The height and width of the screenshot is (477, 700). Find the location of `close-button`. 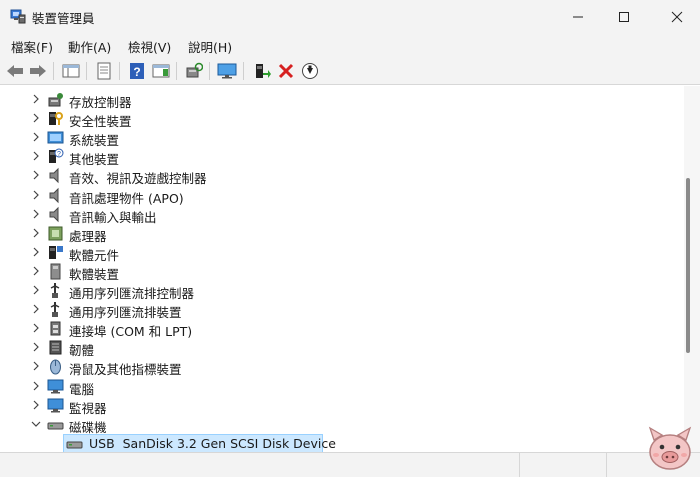

close-button is located at coordinates (677, 16).